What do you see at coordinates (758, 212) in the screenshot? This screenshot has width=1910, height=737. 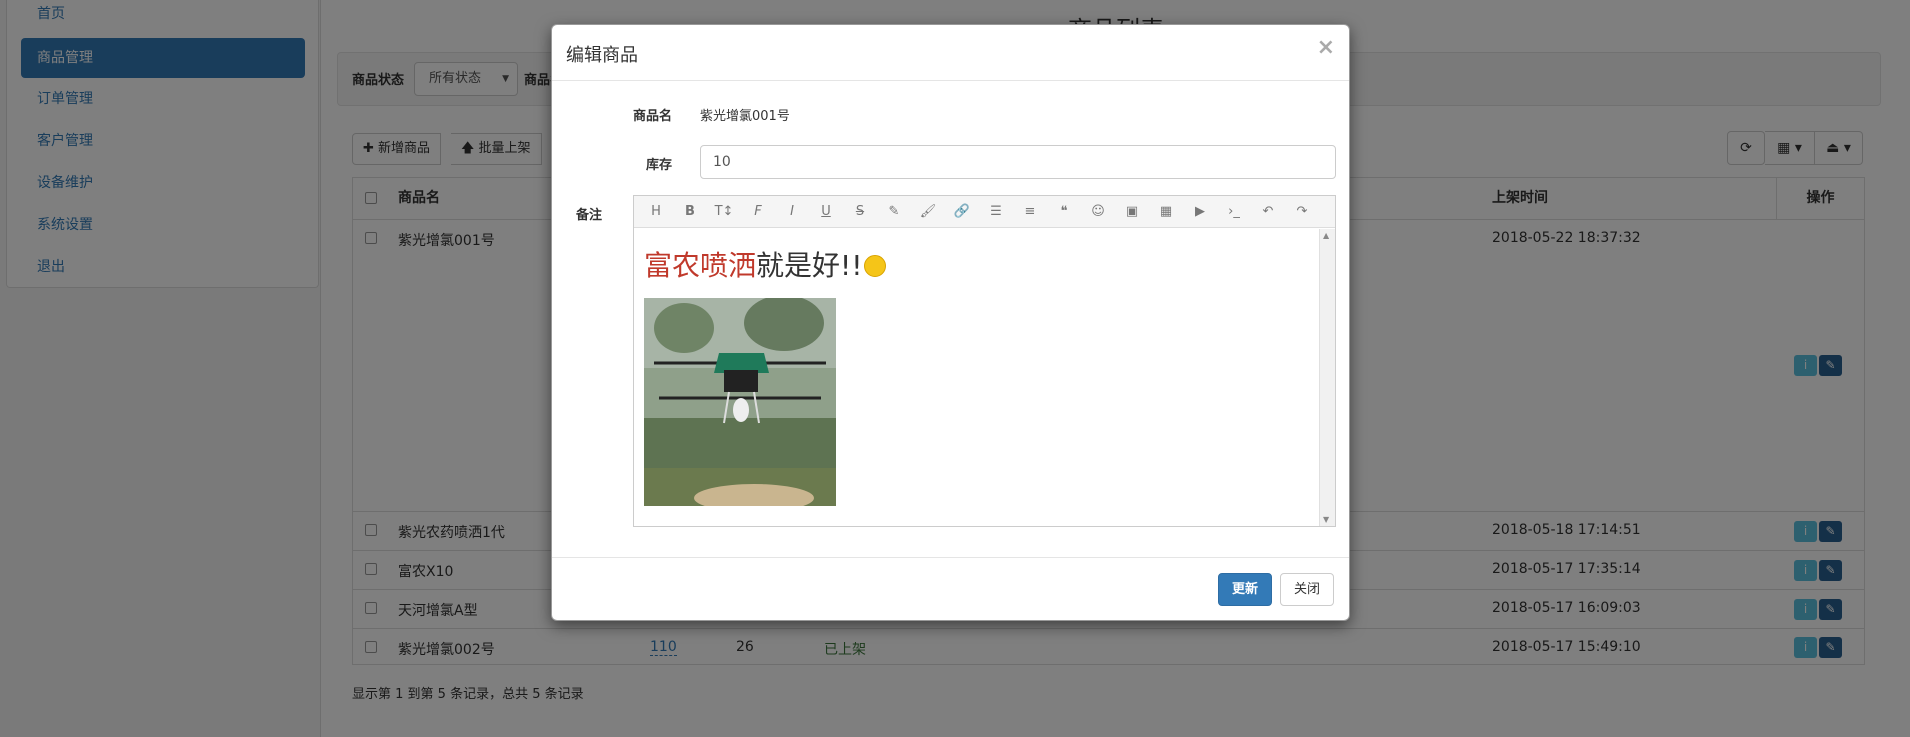 I see `font-family-icon: F` at bounding box center [758, 212].